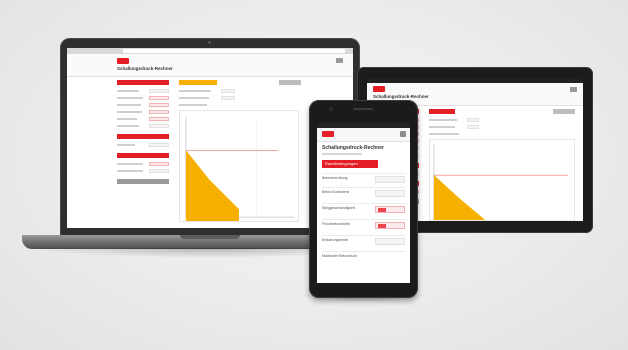  What do you see at coordinates (363, 135) in the screenshot?
I see `app-header` at bounding box center [363, 135].